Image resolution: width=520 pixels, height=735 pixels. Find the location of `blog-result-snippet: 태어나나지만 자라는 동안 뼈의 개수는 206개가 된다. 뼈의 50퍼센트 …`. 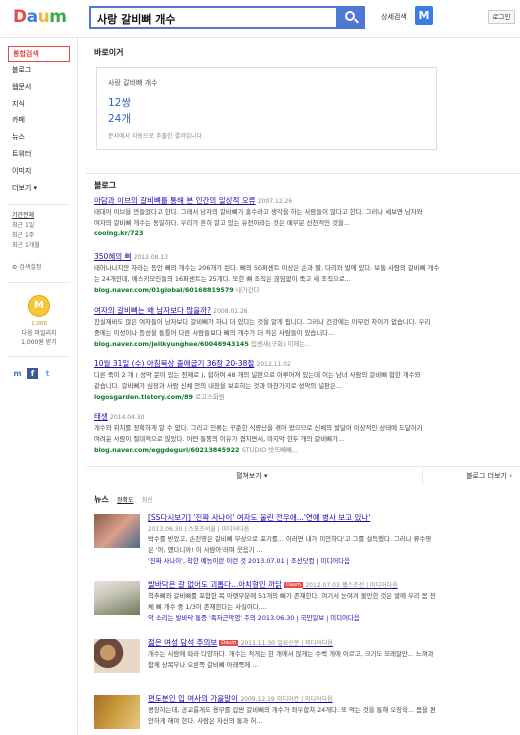

blog-result-snippet: 태어나나지만 자라는 동안 뼈의 개수는 206개가 된다. 뼈의 50퍼센트 … is located at coordinates (267, 268).